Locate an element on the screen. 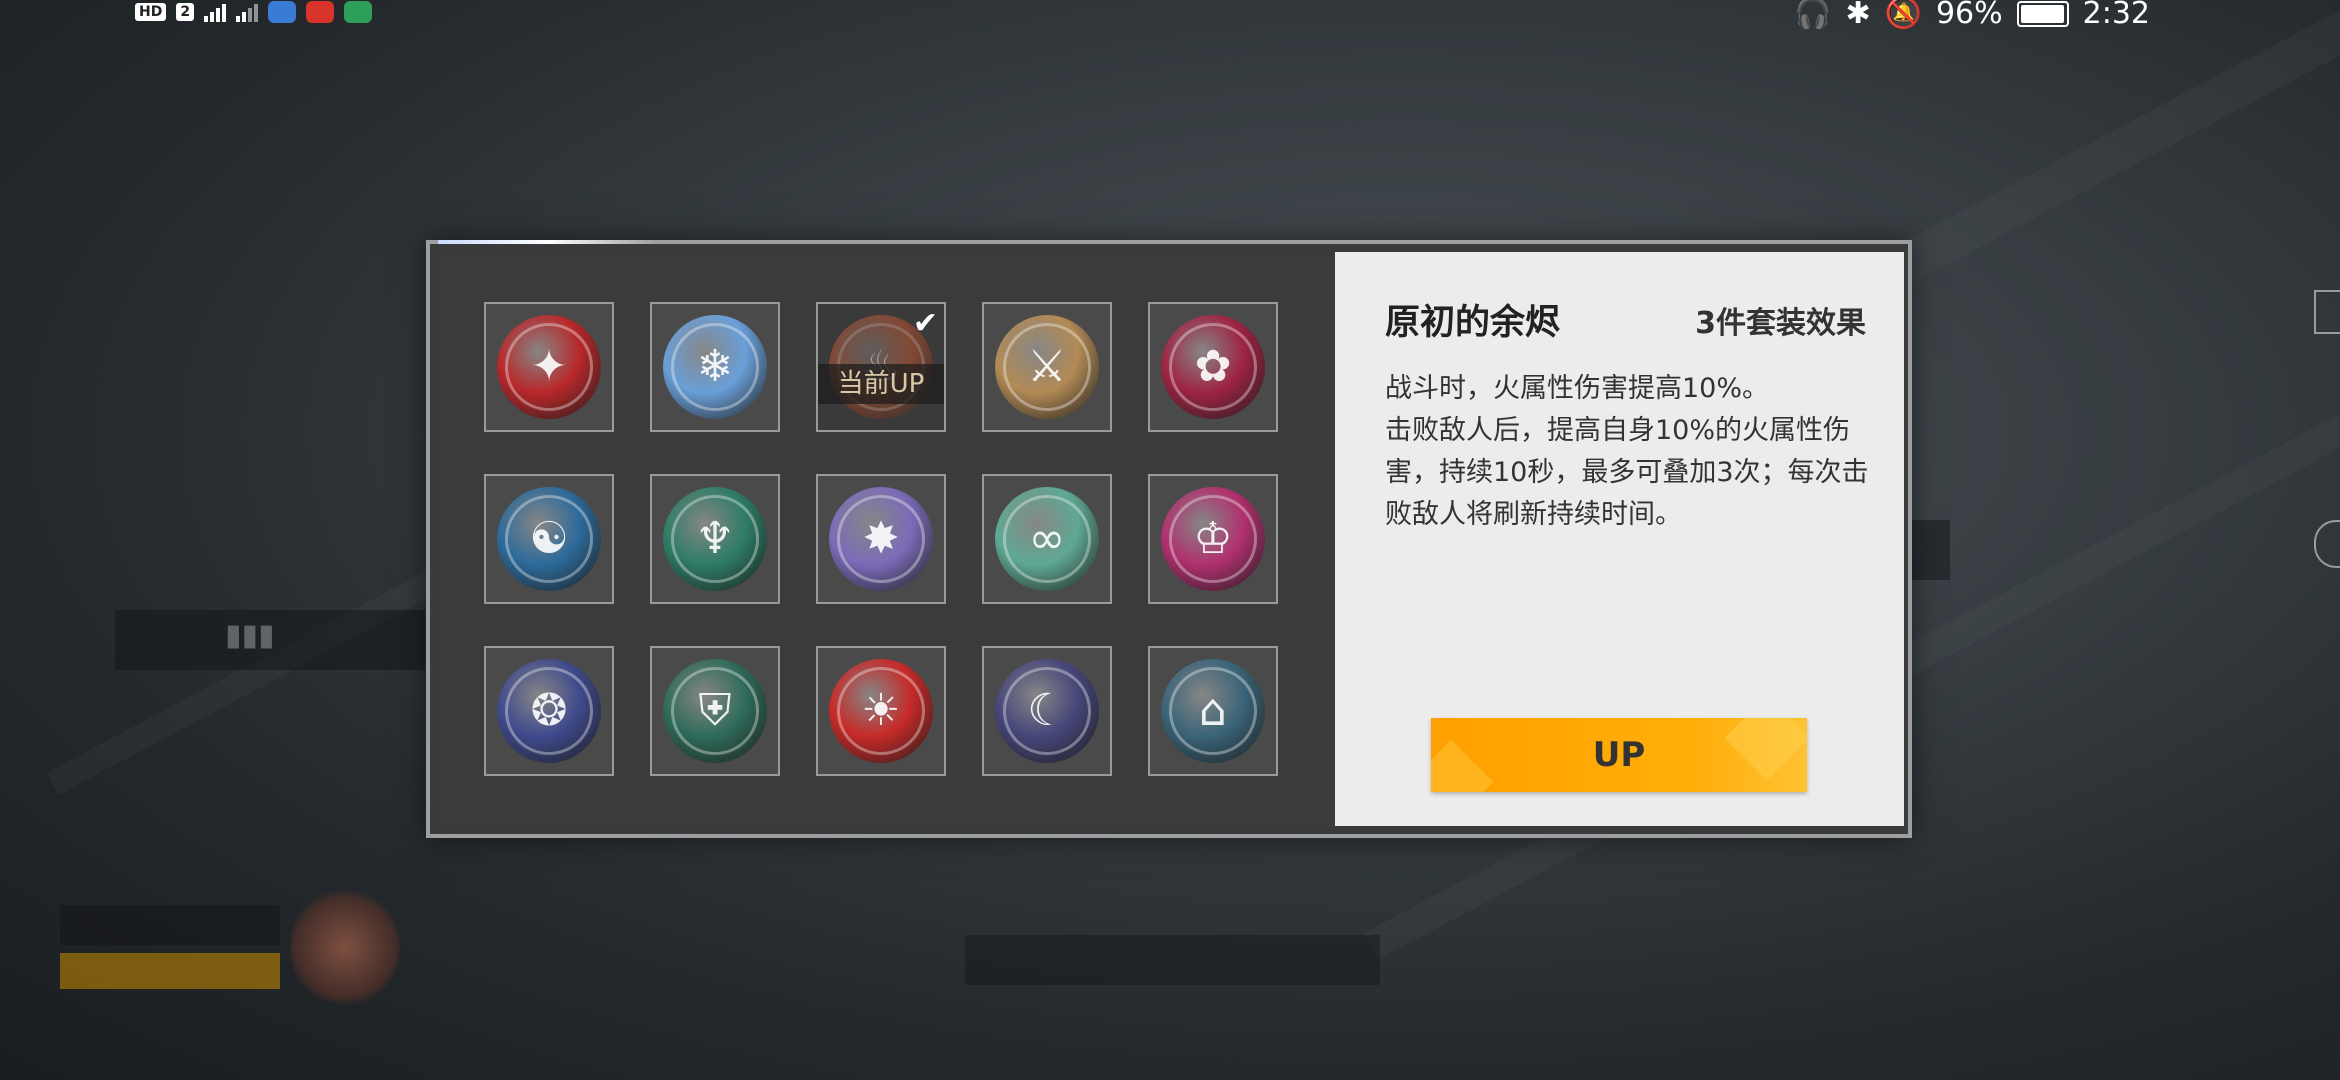 The height and width of the screenshot is (1080, 2340). emblem-grid: ✦❄♨当前UP✔⚔✿☯♆✸∞♔❂⛨☀☾⌂ is located at coordinates (881, 539).